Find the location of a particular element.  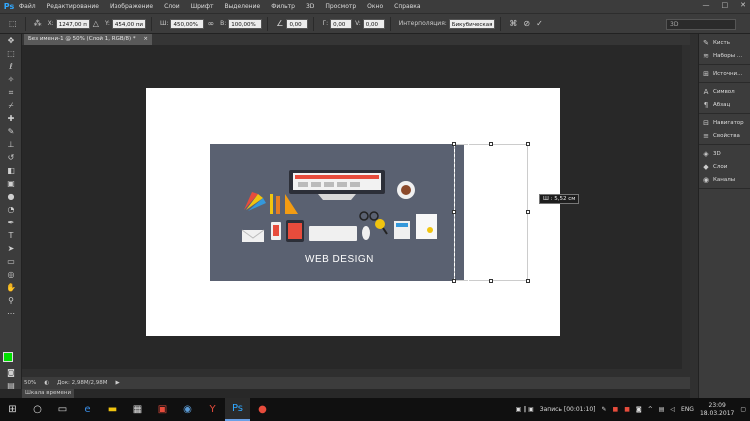

width-field: 450,00% is located at coordinates (187, 23).